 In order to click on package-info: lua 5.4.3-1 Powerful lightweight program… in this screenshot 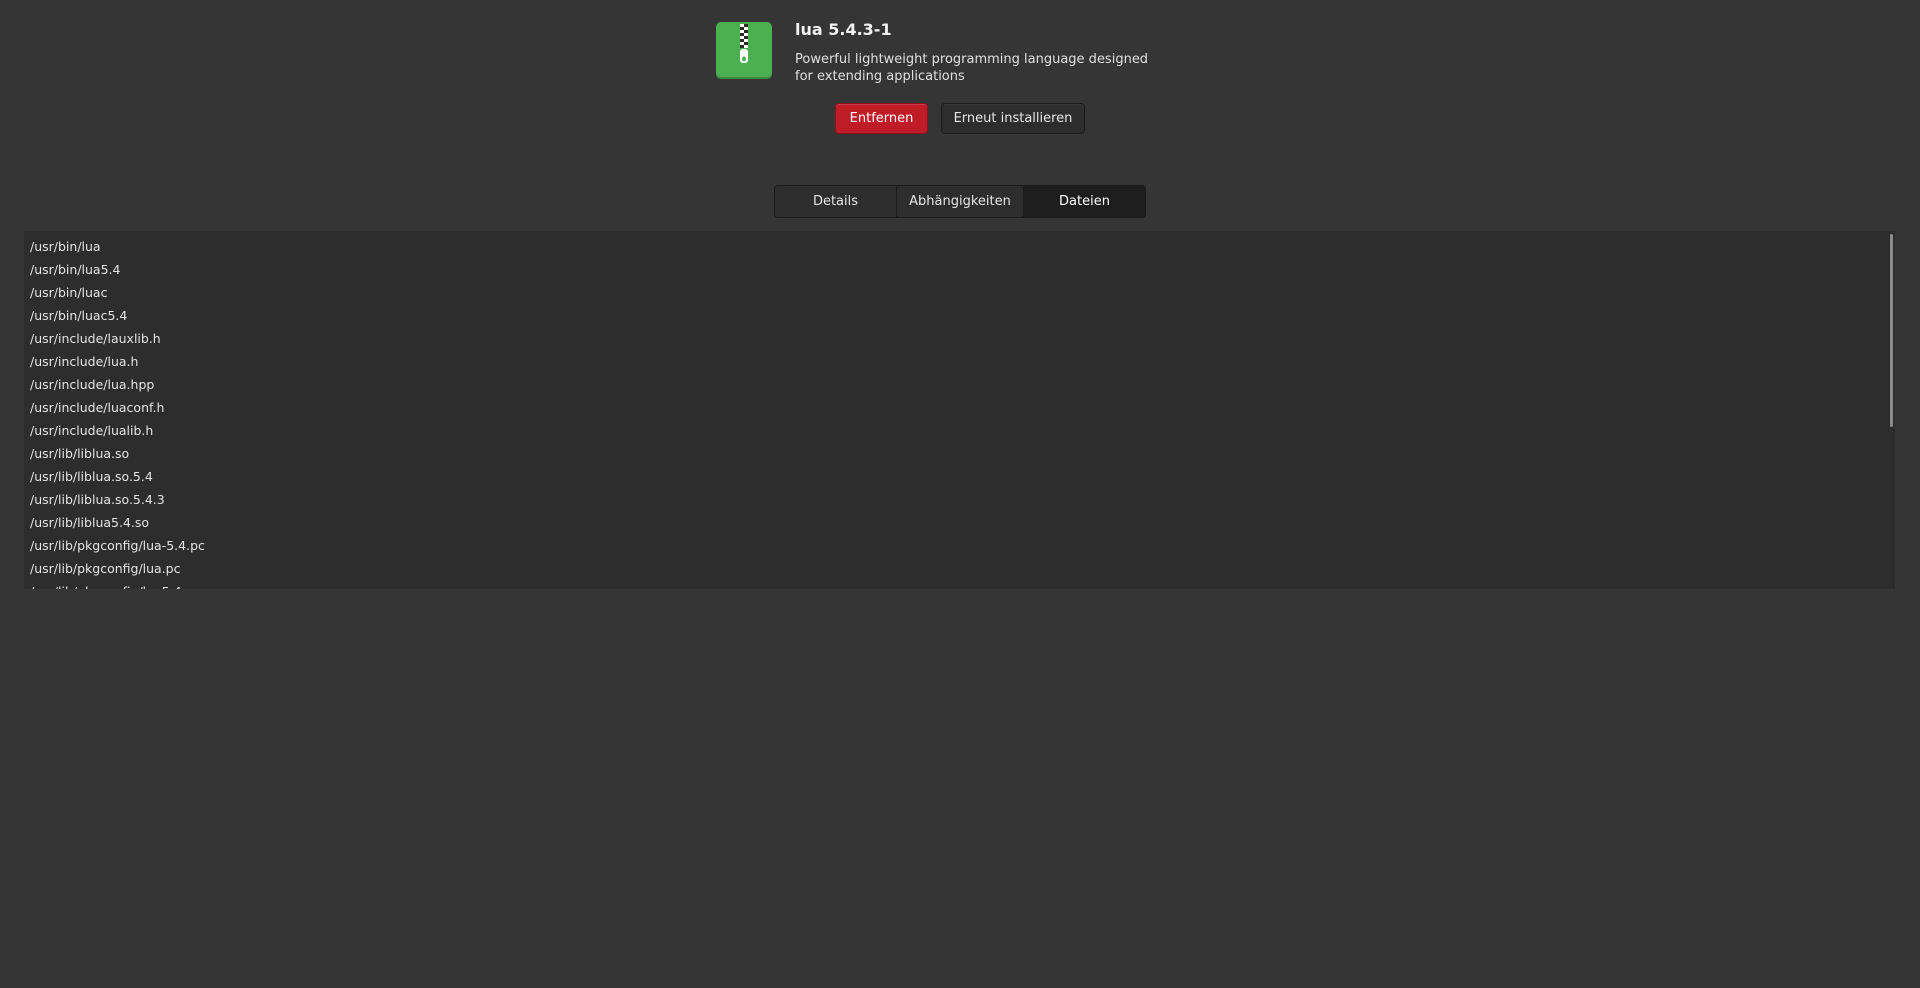, I will do `click(980, 52)`.